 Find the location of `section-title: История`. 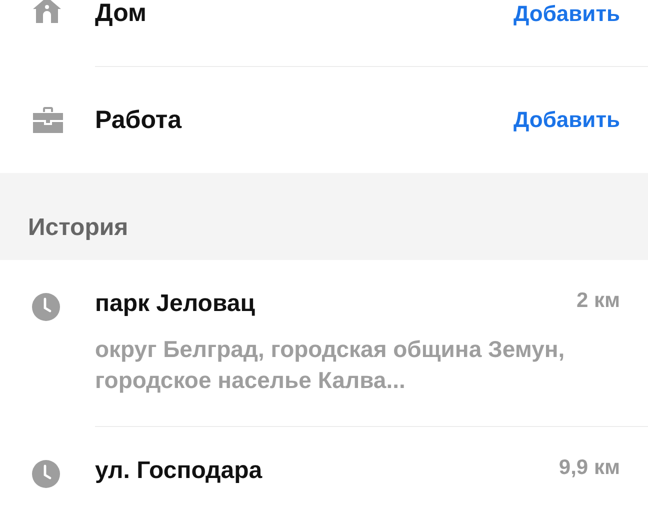

section-title: История is located at coordinates (78, 228).